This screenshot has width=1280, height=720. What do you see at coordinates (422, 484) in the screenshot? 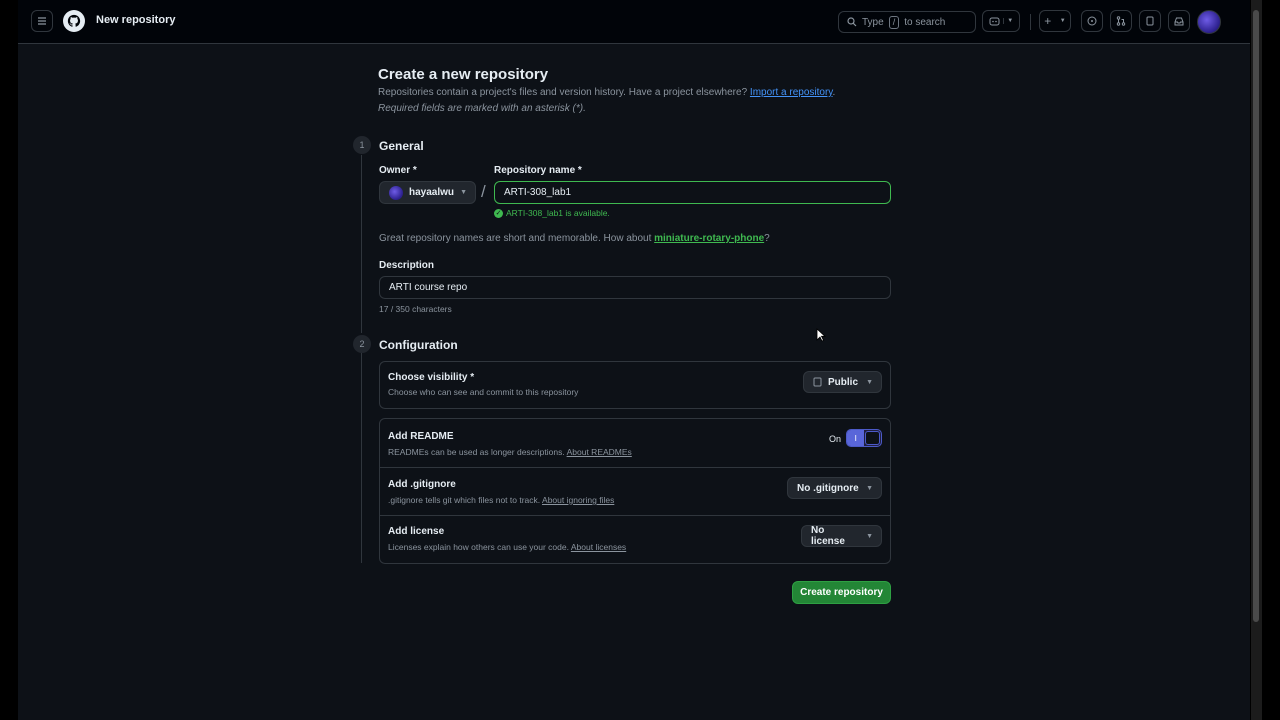
I see `gitignore-title: Add .gitignore` at bounding box center [422, 484].